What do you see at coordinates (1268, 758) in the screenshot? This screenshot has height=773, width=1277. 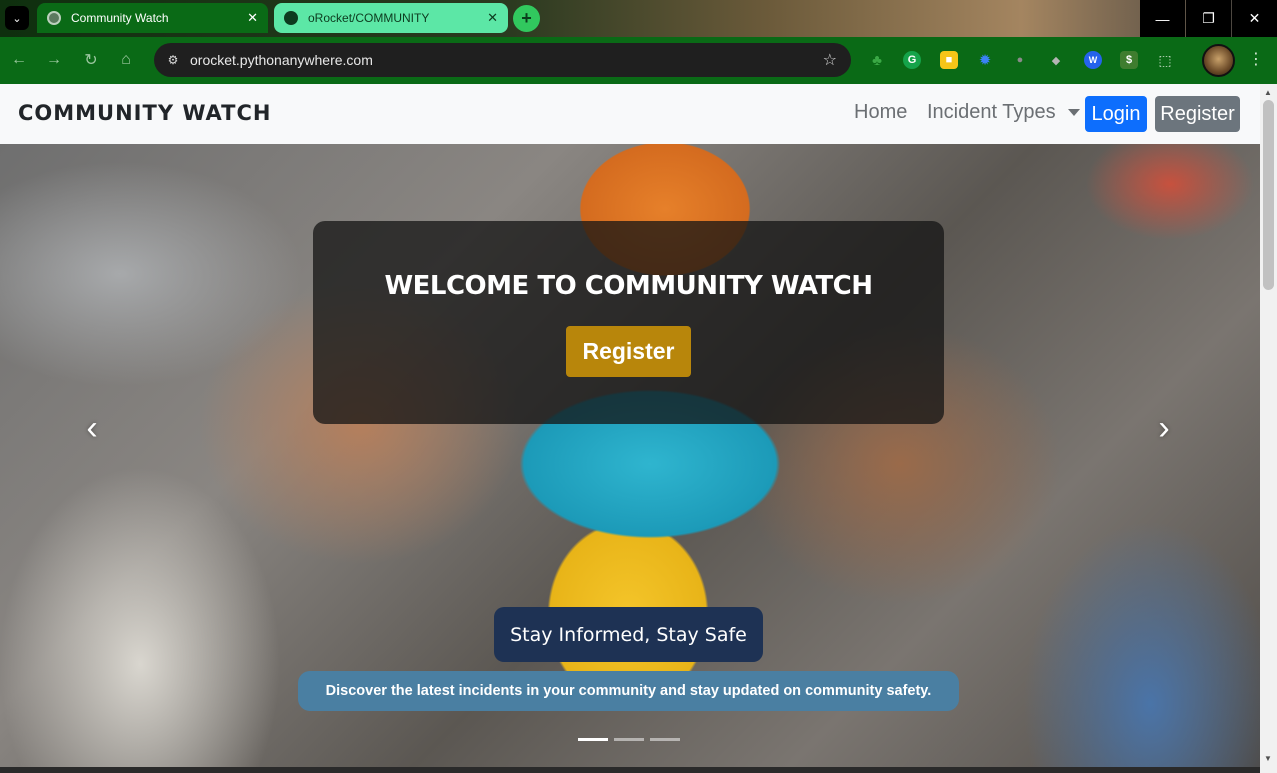 I see `scroll-down-icon: ▼` at bounding box center [1268, 758].